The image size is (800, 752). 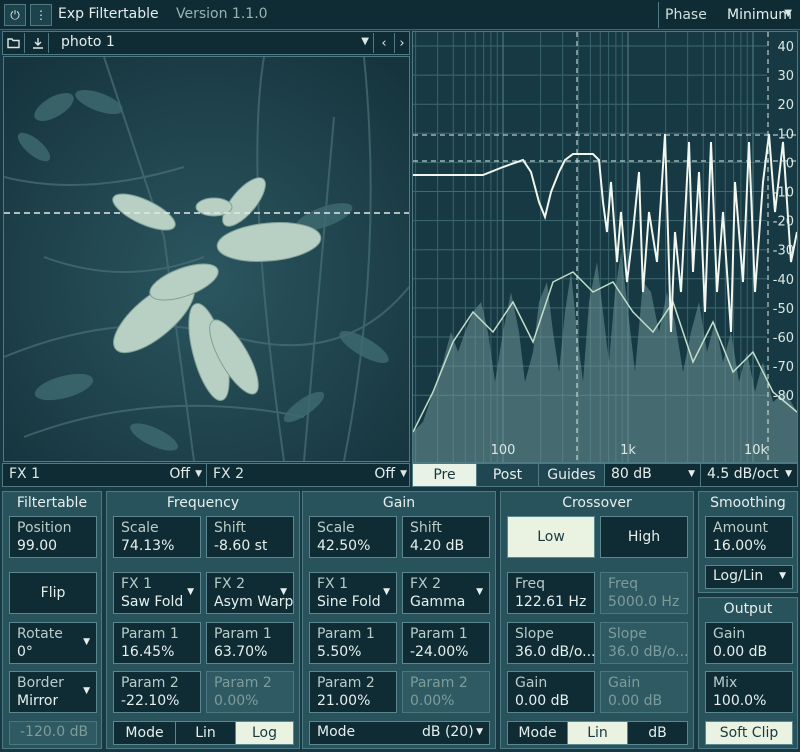 What do you see at coordinates (152, 602) in the screenshot?
I see `freq-fx1-value: Saw Fold` at bounding box center [152, 602].